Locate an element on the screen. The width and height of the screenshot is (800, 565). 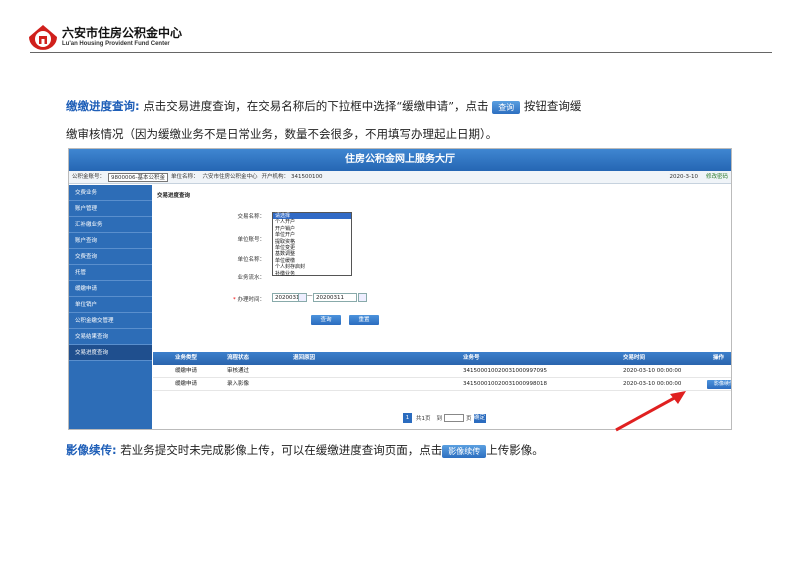
house-logo-icon is located at coordinates (43, 37).